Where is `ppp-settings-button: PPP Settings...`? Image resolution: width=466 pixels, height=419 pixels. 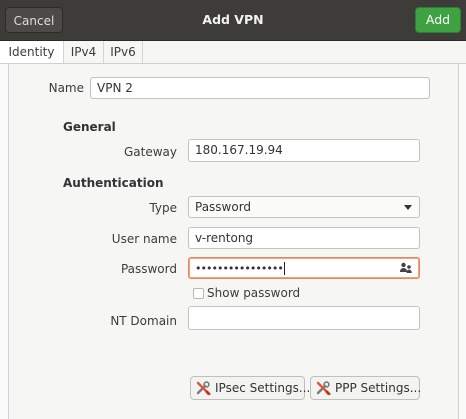 ppp-settings-button: PPP Settings... is located at coordinates (366, 388).